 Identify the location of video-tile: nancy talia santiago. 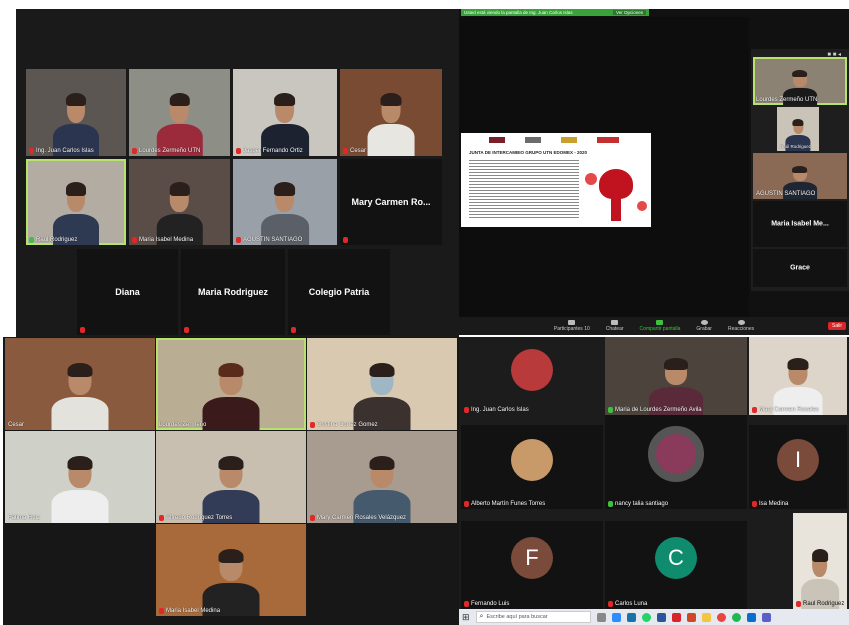
(676, 462).